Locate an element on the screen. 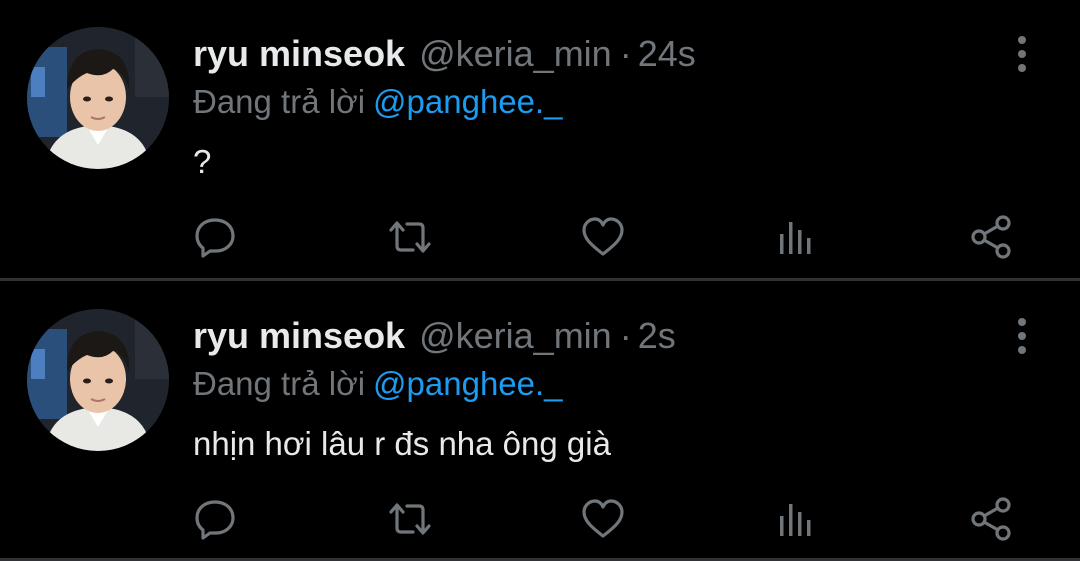 This screenshot has width=1080, height=561. timestamp: 2s is located at coordinates (657, 335).